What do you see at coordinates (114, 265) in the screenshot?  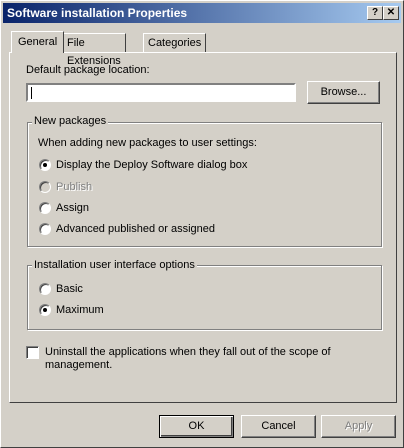 I see `ui-options-title: Installation user interface options` at bounding box center [114, 265].